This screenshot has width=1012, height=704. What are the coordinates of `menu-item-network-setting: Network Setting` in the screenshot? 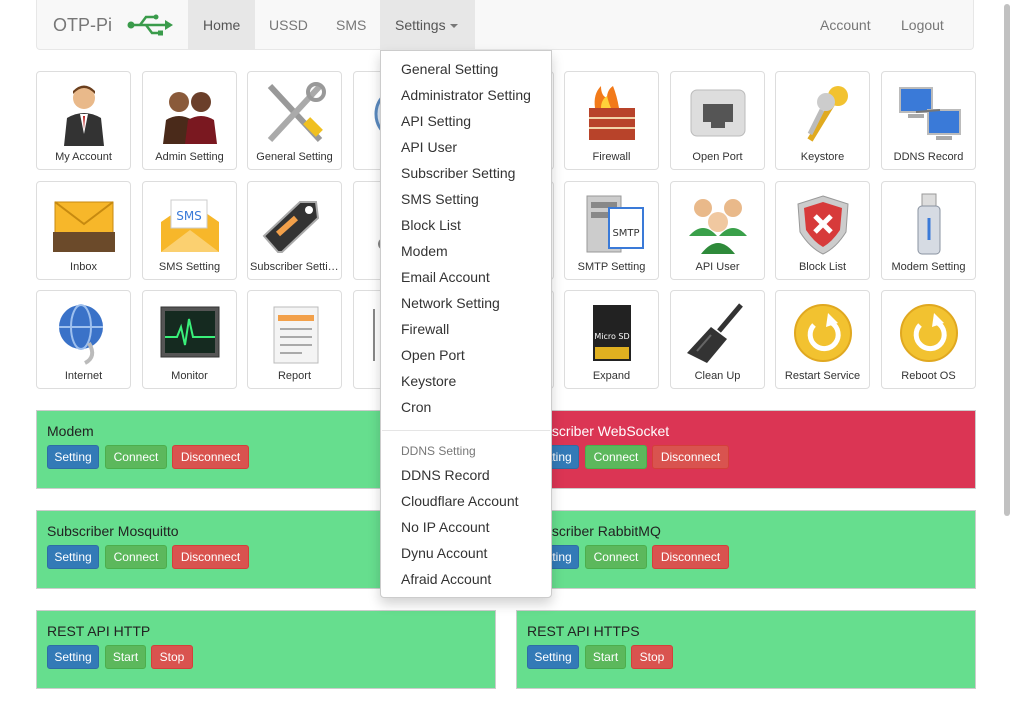 It's located at (450, 303).